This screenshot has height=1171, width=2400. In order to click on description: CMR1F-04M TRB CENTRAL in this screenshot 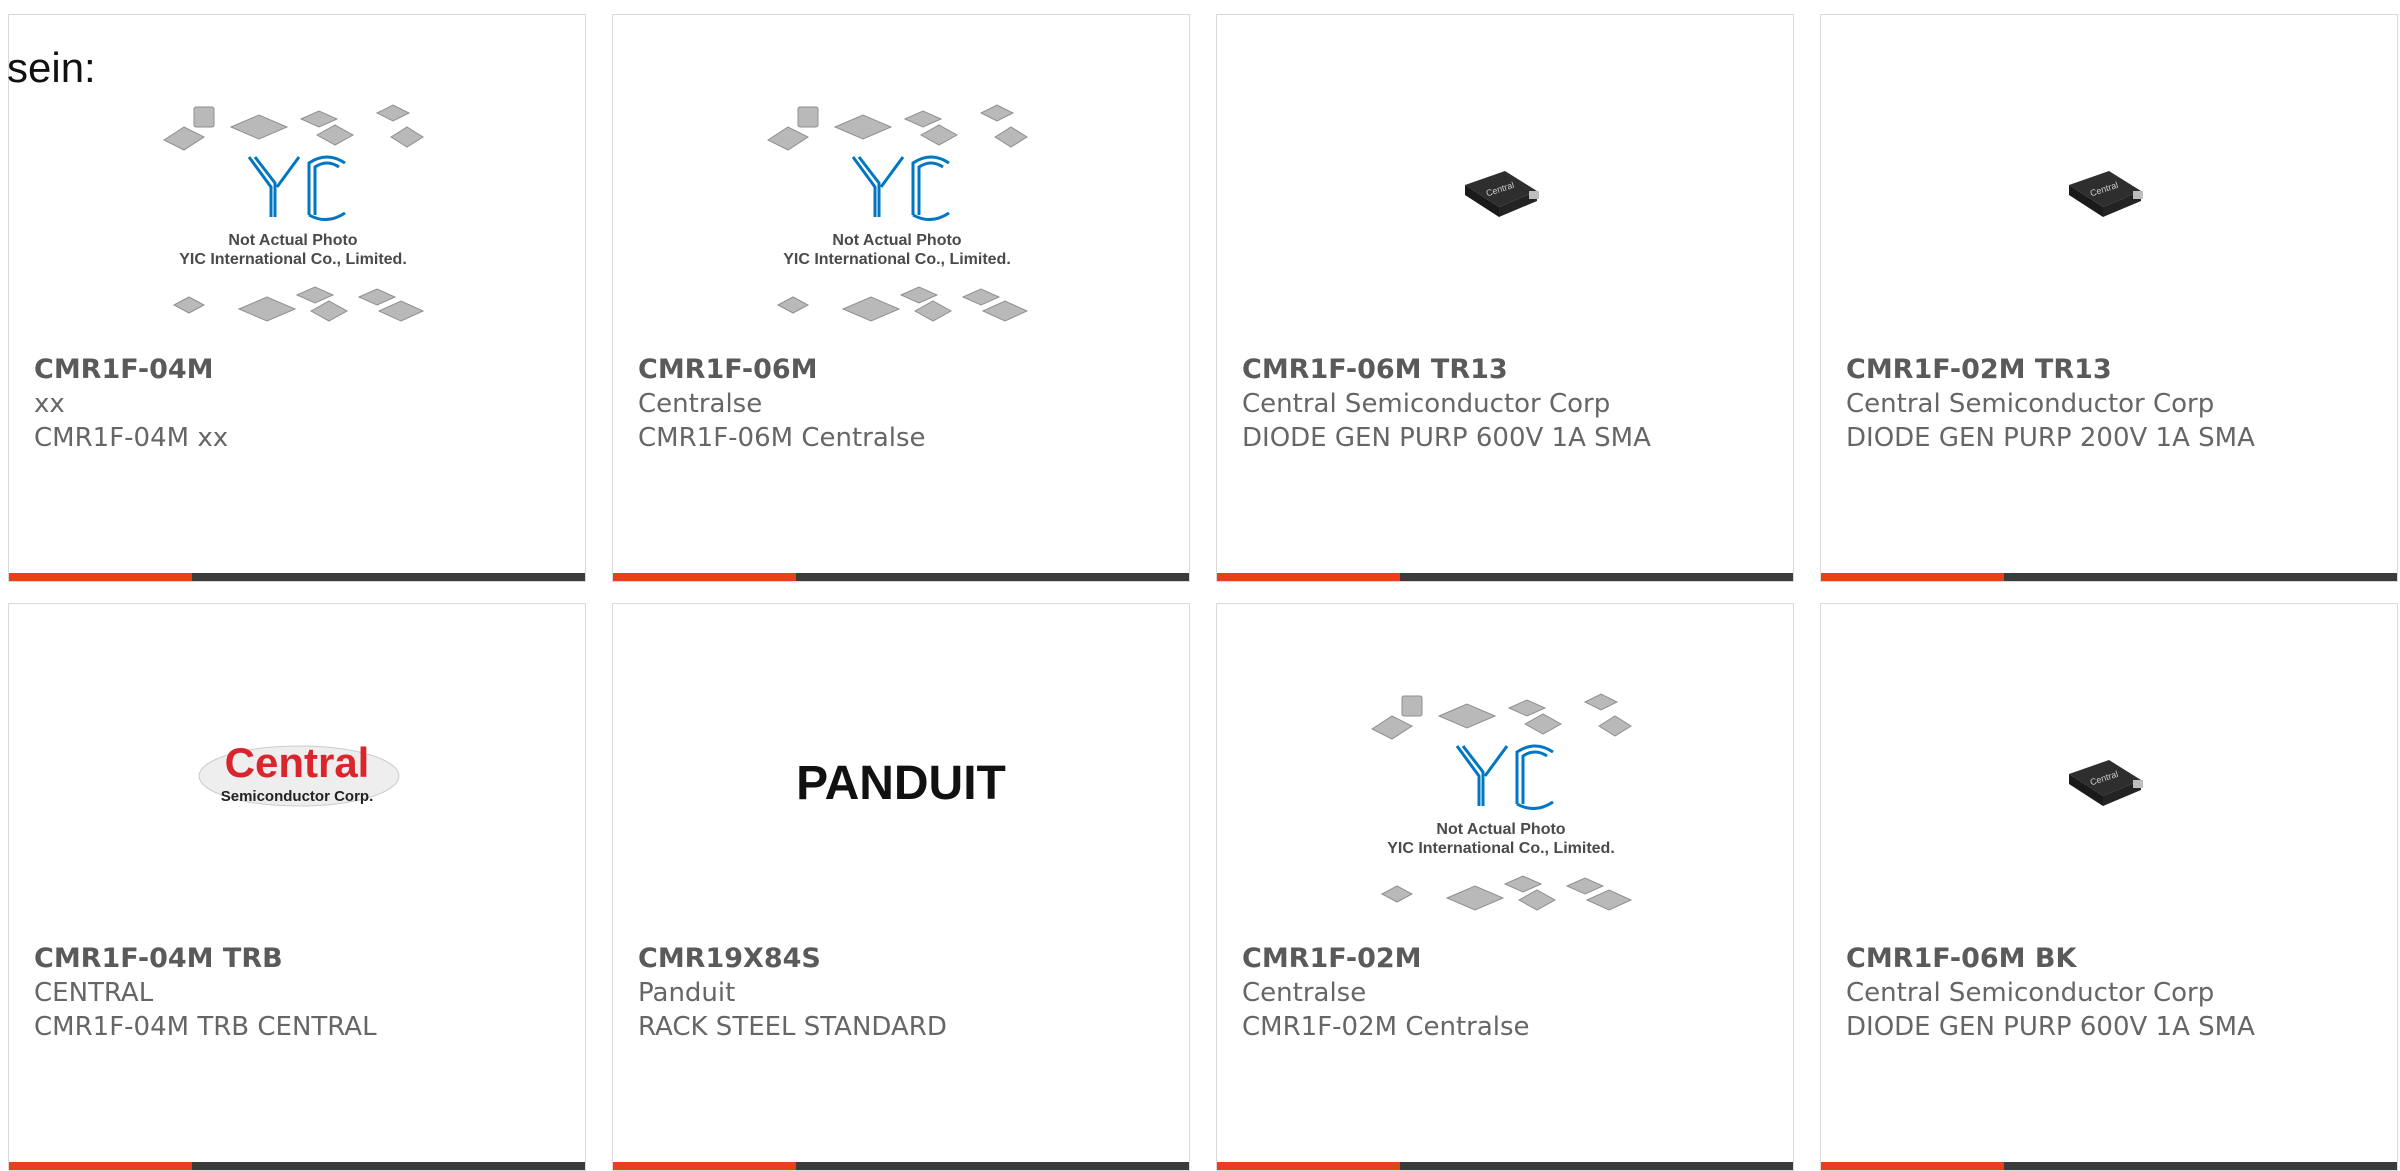, I will do `click(205, 1027)`.